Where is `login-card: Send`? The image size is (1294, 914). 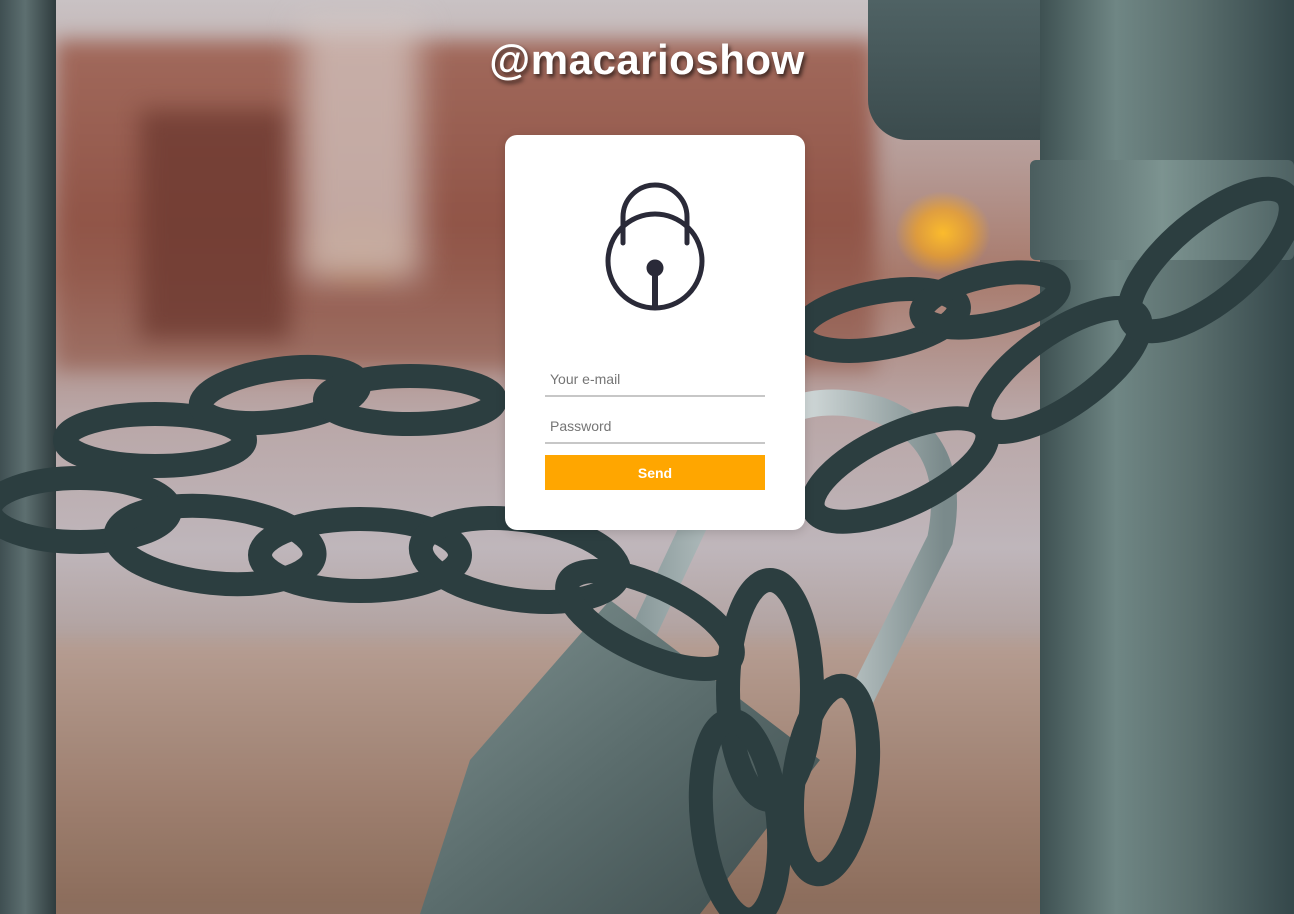
login-card: Send is located at coordinates (655, 332).